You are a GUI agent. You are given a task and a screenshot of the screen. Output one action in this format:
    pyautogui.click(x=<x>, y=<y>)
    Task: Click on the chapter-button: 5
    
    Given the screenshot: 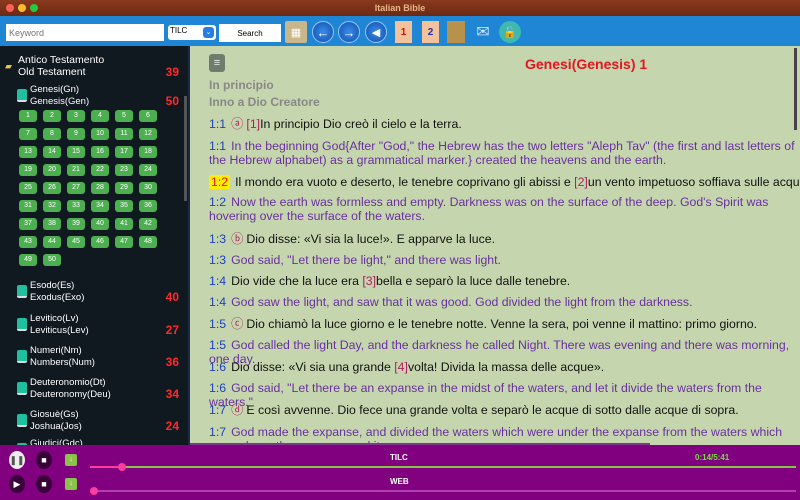 What is the action you would take?
    pyautogui.click(x=124, y=116)
    